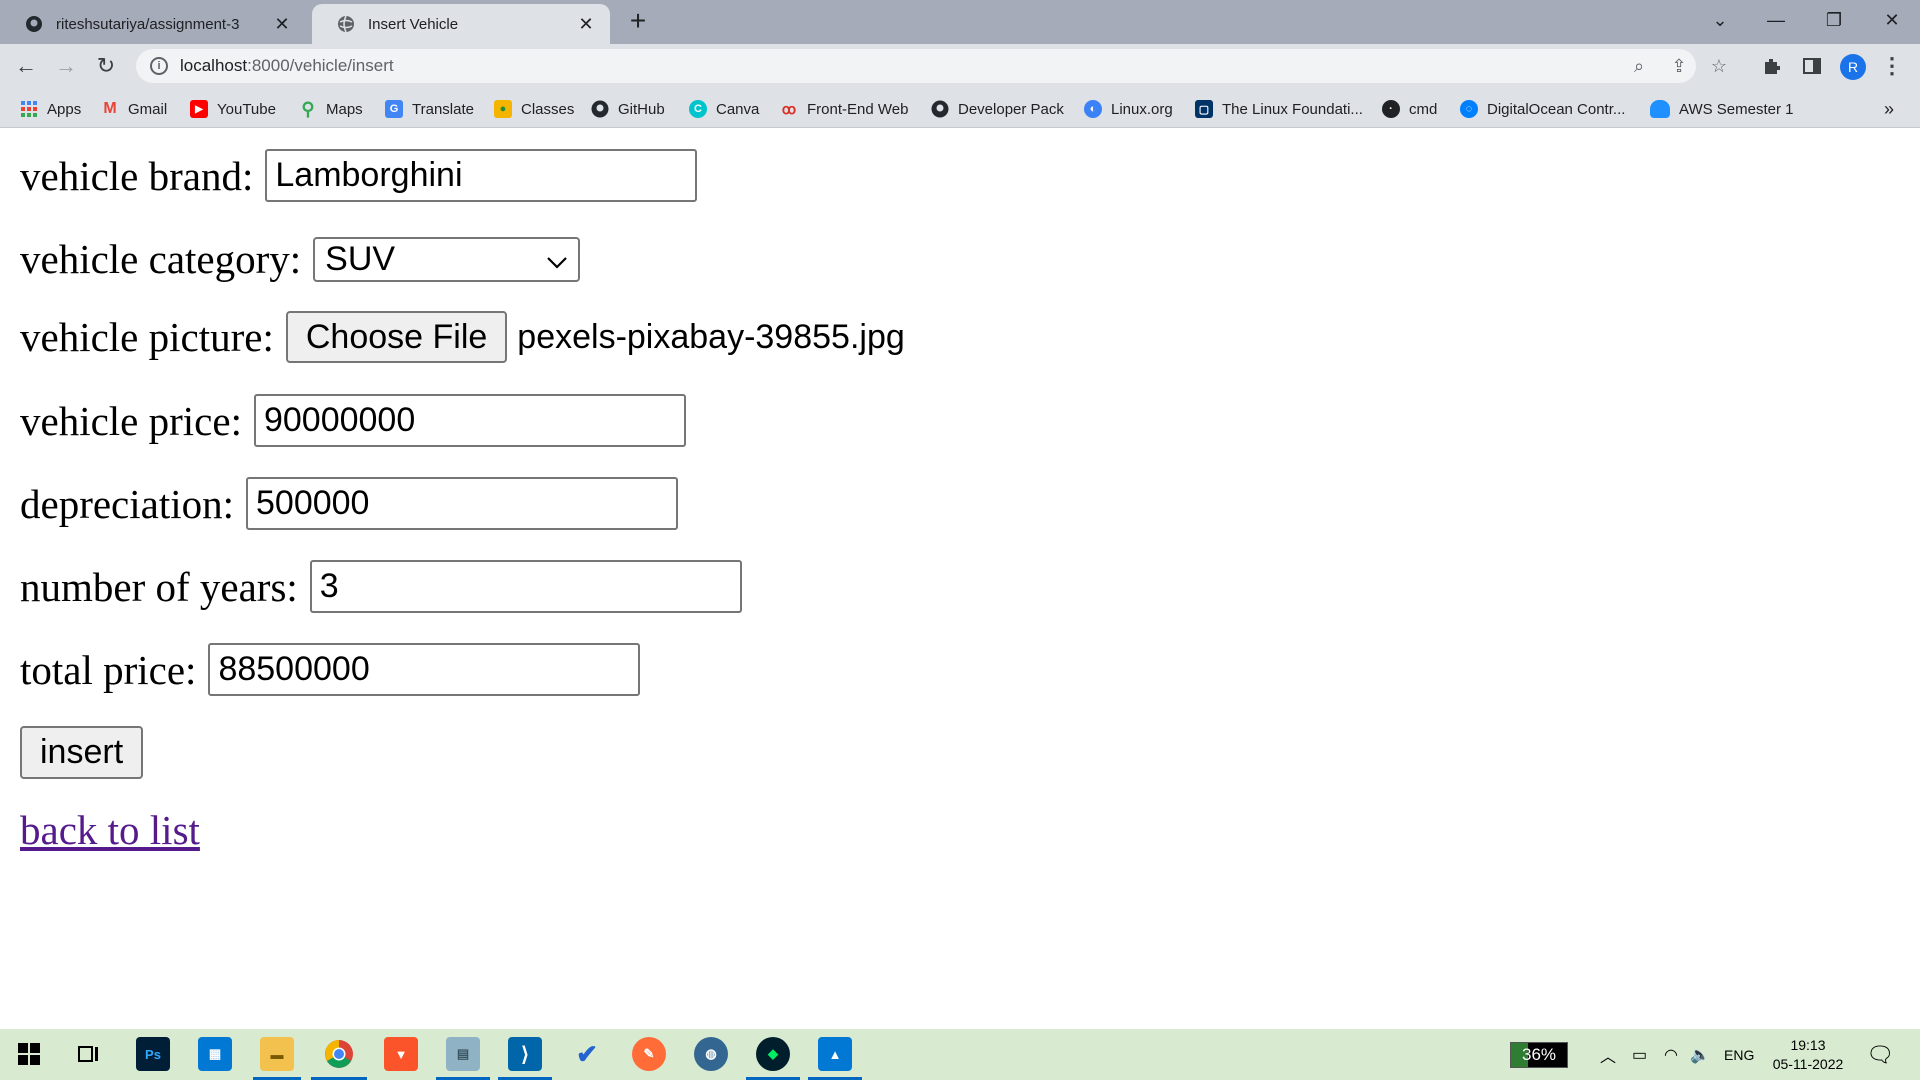  What do you see at coordinates (308, 108) in the screenshot?
I see `maps-icon: ⚲` at bounding box center [308, 108].